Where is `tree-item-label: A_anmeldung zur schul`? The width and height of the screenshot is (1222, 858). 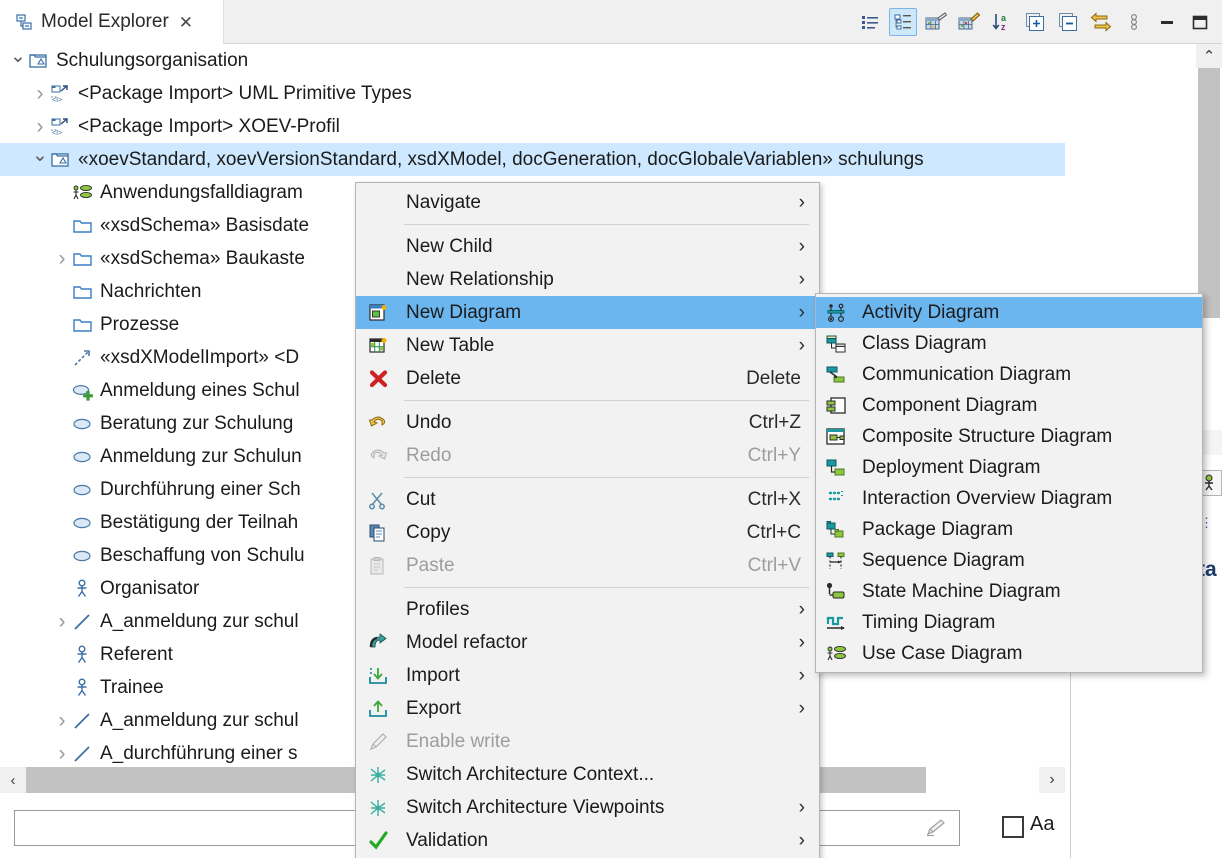 tree-item-label: A_anmeldung zur schul is located at coordinates (199, 720).